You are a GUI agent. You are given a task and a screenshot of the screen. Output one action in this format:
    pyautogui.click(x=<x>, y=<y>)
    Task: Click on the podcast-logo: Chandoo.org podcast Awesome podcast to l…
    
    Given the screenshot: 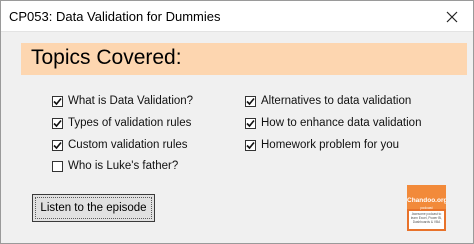 What is the action you would take?
    pyautogui.click(x=426, y=208)
    